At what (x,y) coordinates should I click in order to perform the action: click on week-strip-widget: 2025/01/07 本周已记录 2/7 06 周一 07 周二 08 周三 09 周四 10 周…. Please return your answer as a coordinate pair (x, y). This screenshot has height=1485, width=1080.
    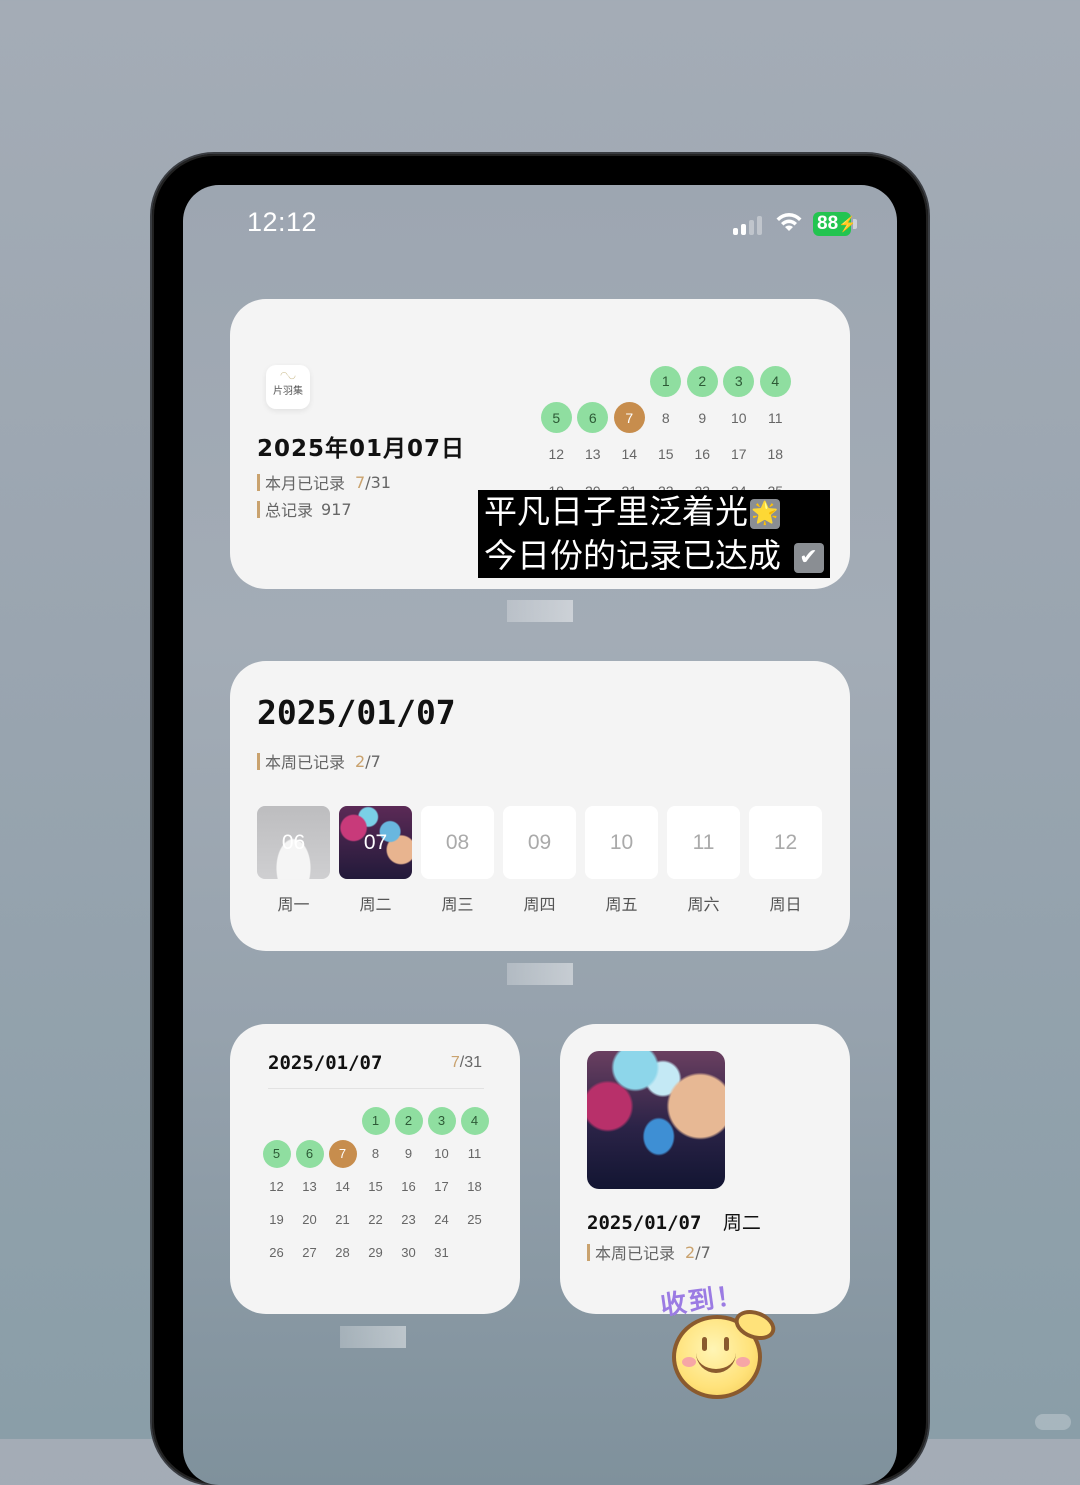
    Looking at the image, I should click on (540, 806).